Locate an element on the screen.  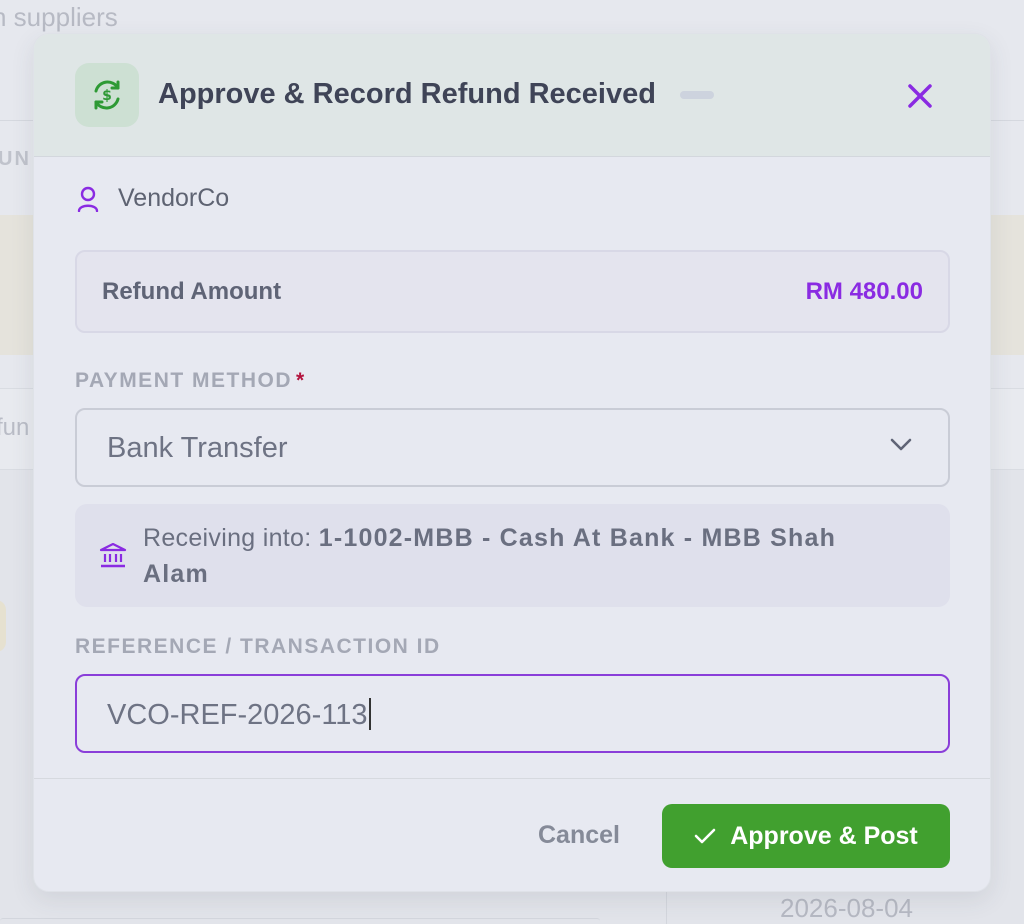
page-subtitle: n suppliers is located at coordinates (59, 17).